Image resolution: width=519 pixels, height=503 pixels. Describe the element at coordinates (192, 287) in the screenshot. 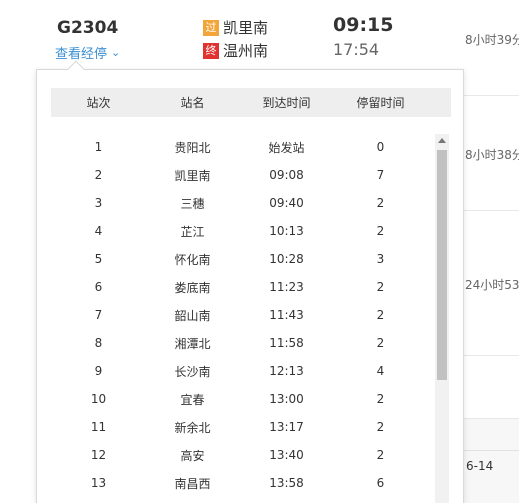

I see `station-name: 娄底南` at that location.